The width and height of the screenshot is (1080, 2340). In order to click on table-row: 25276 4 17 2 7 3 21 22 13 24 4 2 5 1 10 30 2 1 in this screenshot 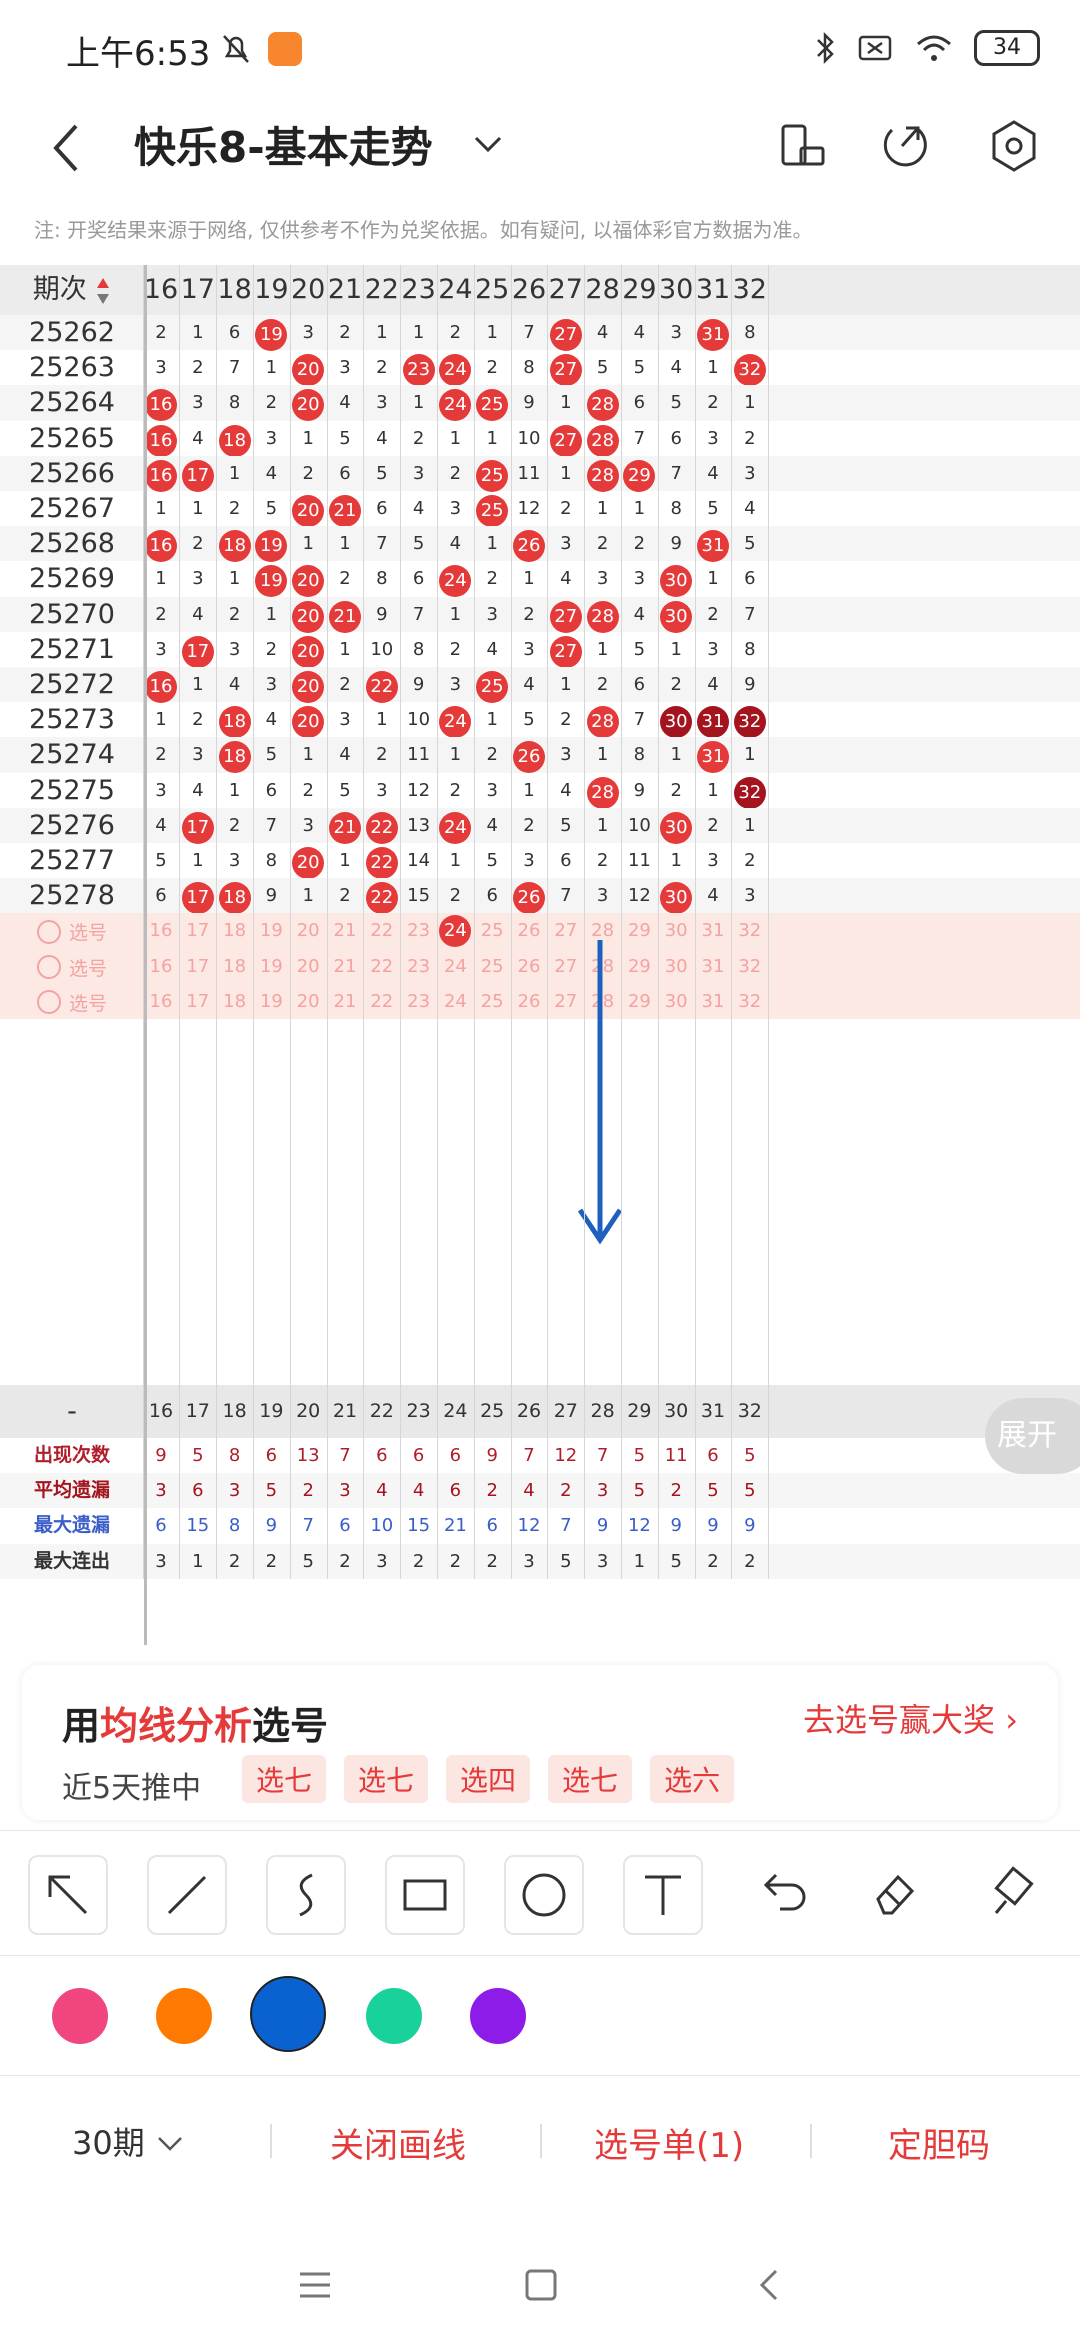, I will do `click(540, 825)`.